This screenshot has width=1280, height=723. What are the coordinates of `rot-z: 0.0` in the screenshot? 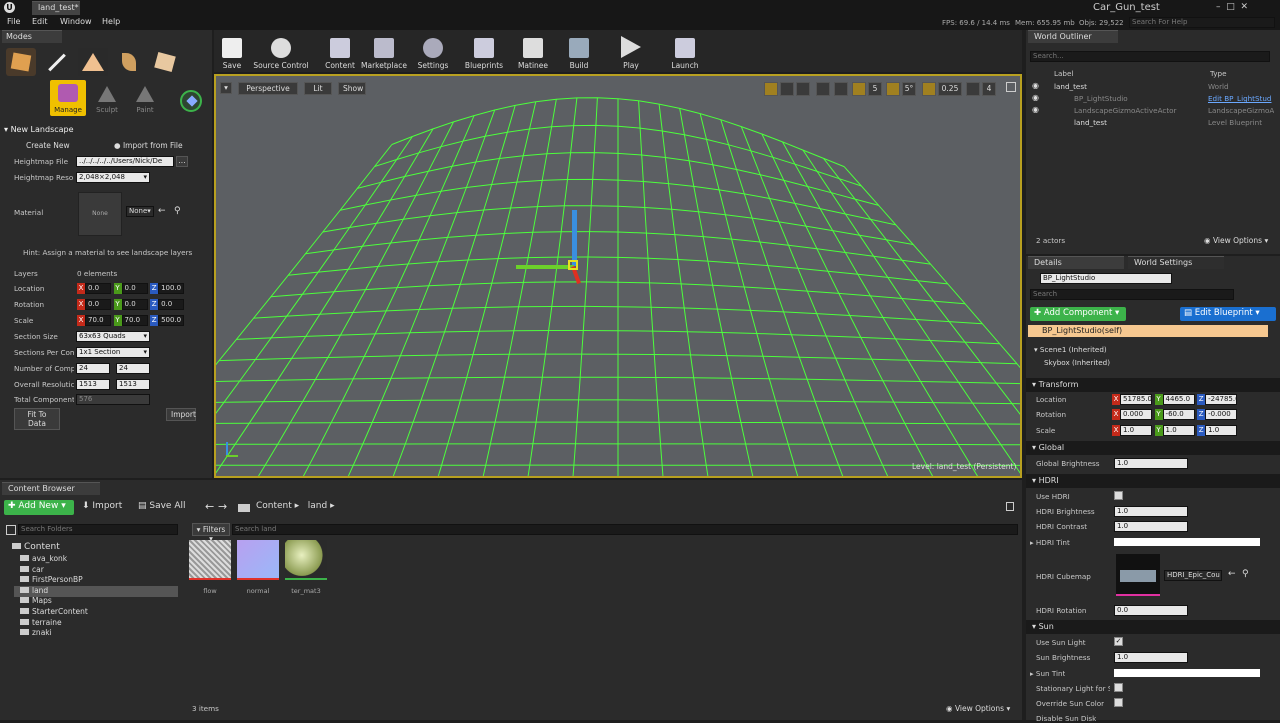 It's located at (171, 304).